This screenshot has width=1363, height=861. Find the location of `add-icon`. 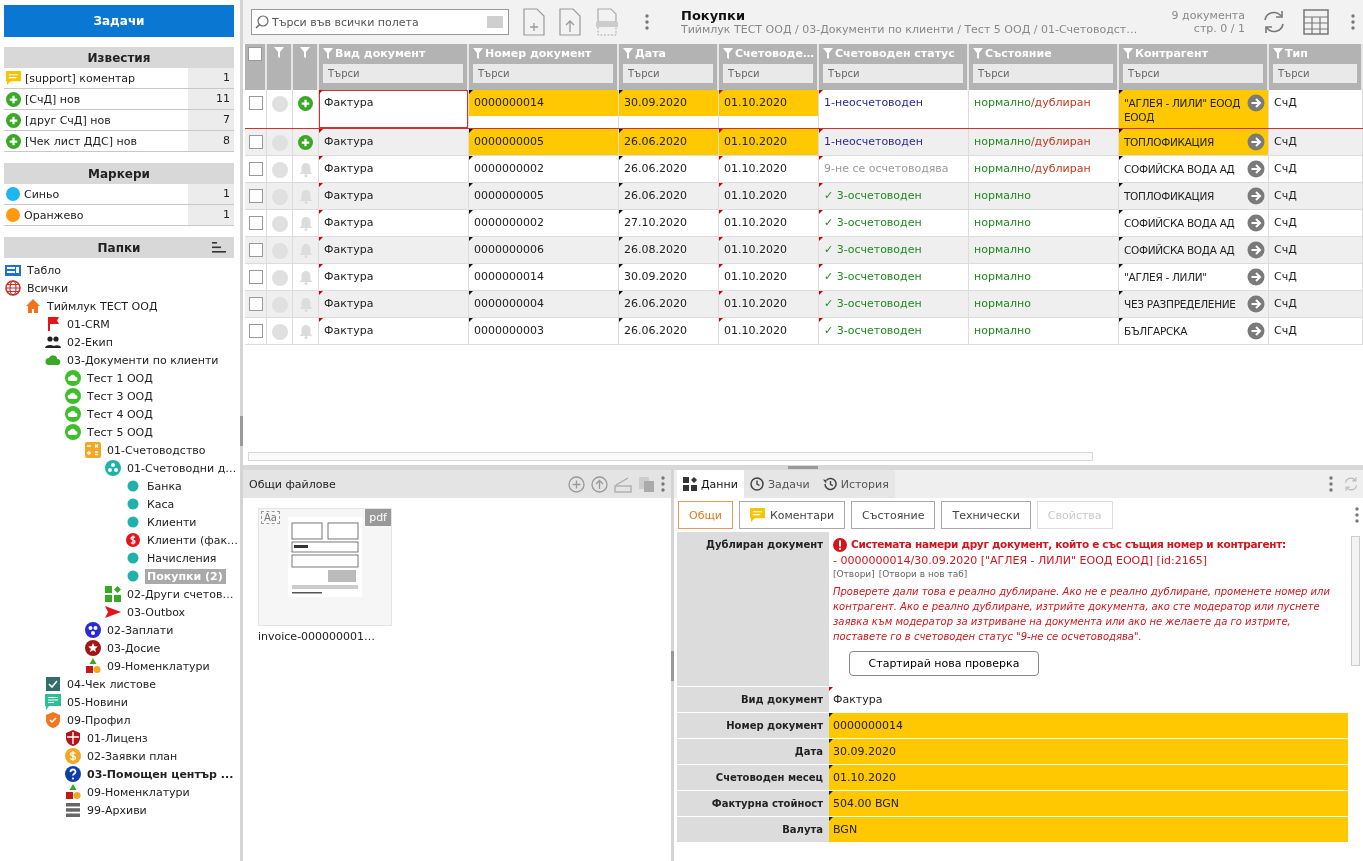

add-icon is located at coordinates (576, 484).